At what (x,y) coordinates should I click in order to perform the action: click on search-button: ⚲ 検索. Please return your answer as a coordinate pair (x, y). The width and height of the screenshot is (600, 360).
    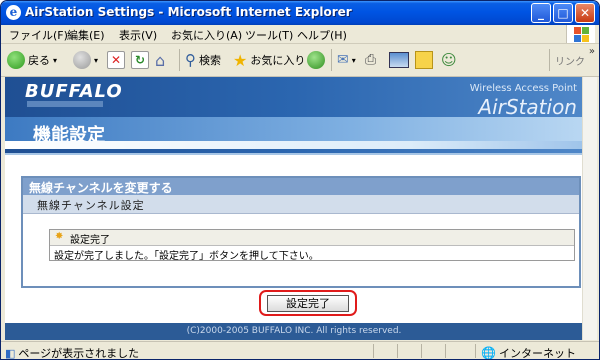
    Looking at the image, I should click on (203, 60).